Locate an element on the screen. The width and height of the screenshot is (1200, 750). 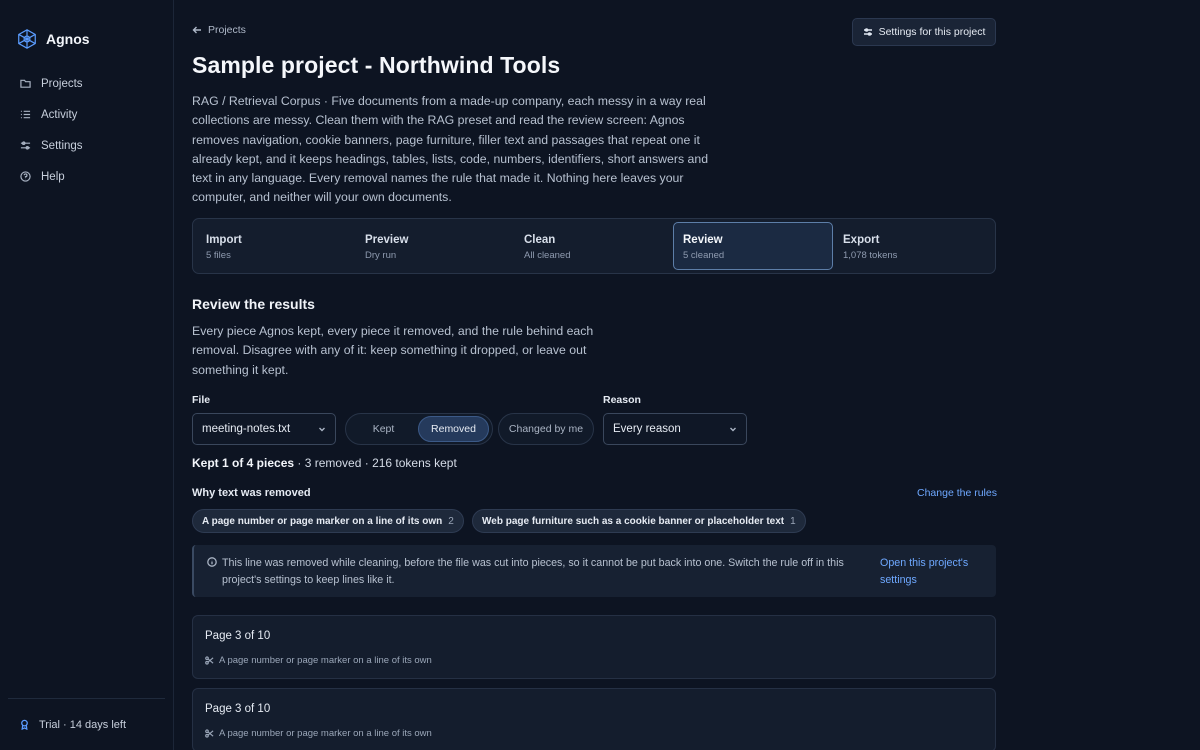
back-to-projects-link: Projects is located at coordinates (219, 30).